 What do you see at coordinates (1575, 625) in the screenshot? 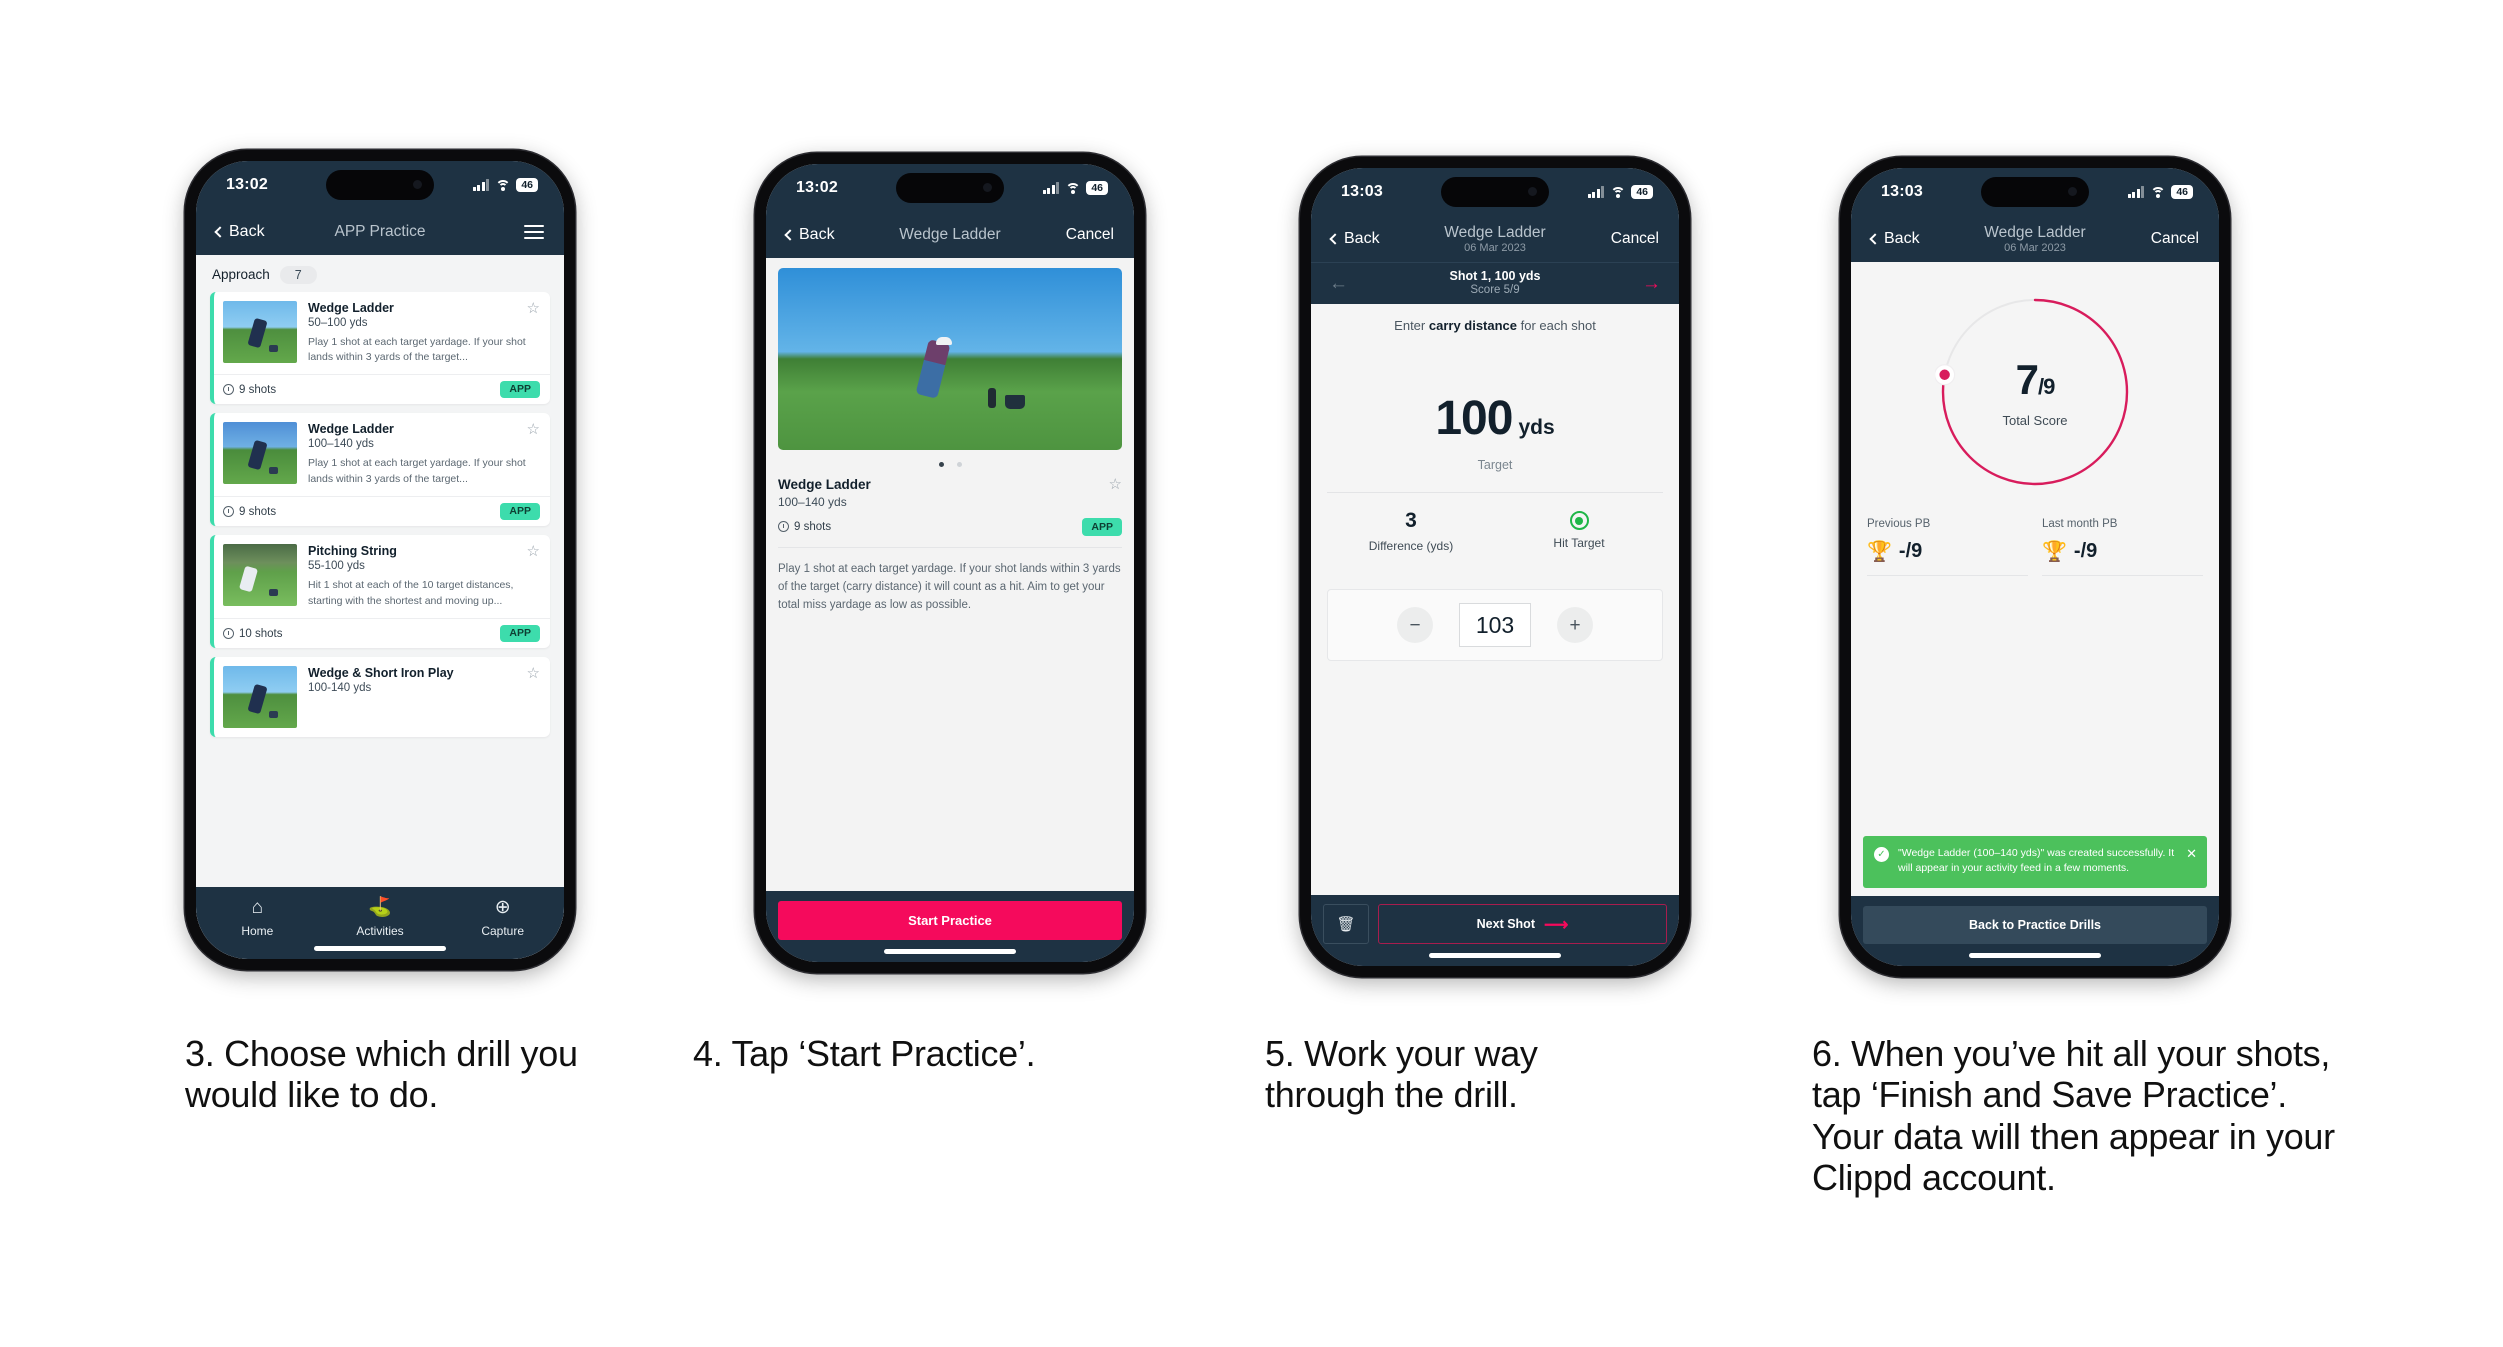
I see `increment-button: +` at bounding box center [1575, 625].